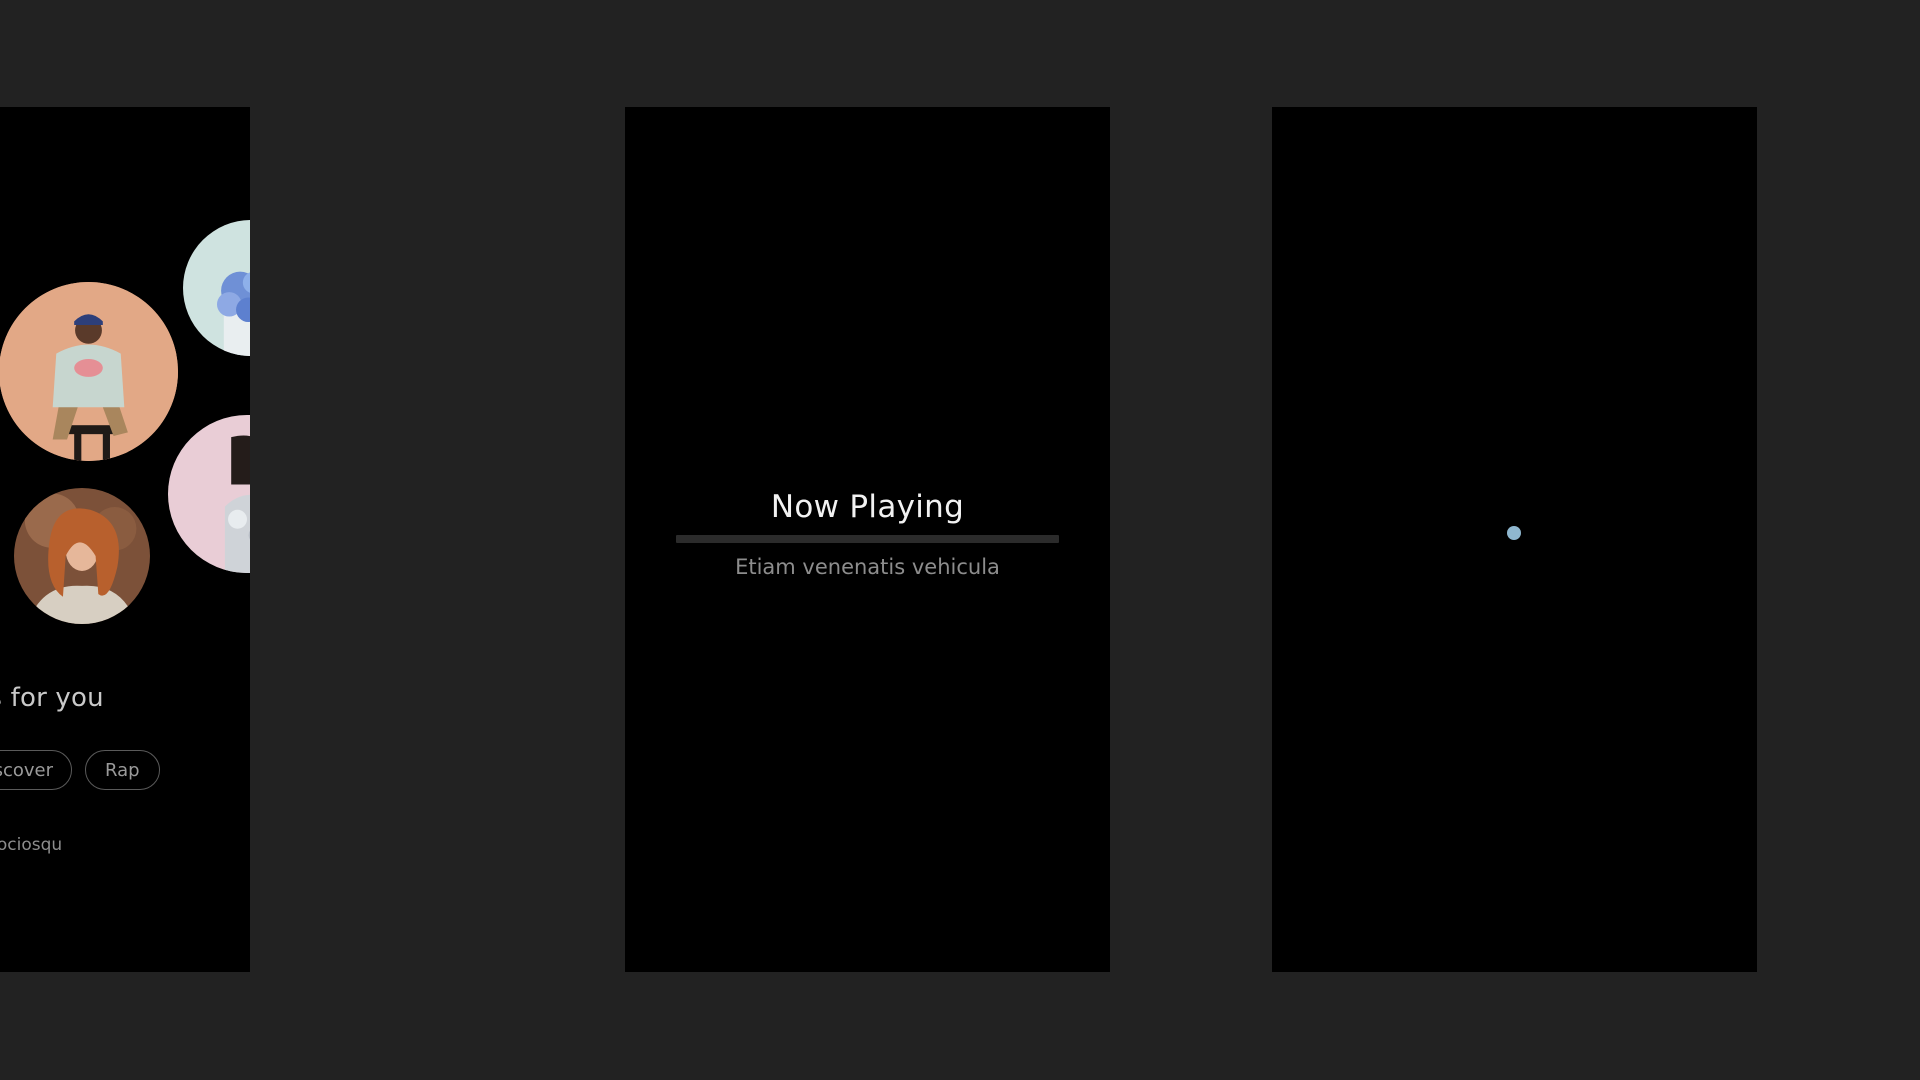  Describe the element at coordinates (36, 770) in the screenshot. I see `chip-discover: scover` at that location.